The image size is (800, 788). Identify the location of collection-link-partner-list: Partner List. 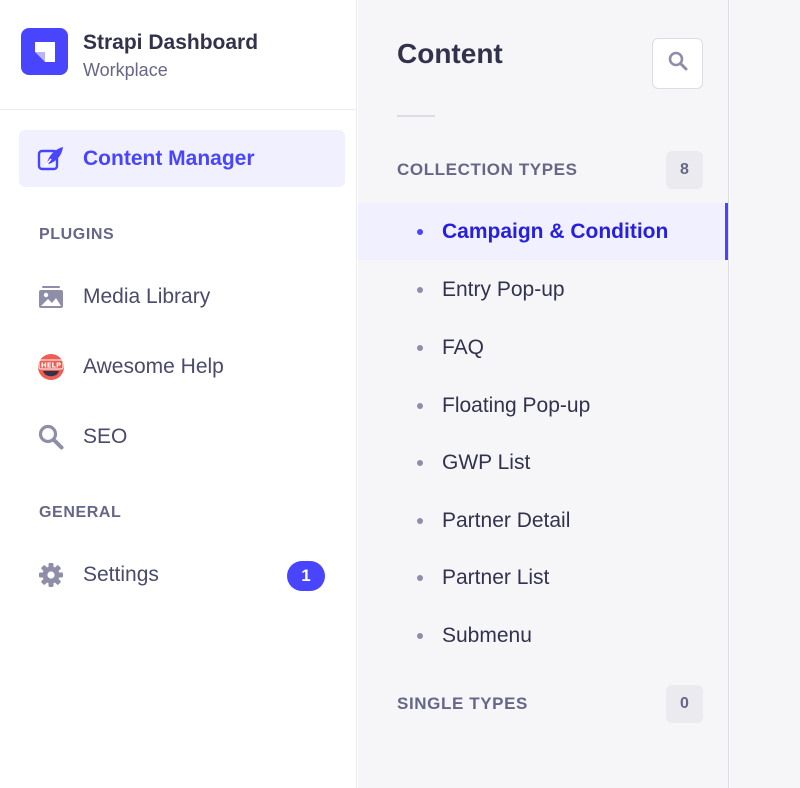
(543, 577).